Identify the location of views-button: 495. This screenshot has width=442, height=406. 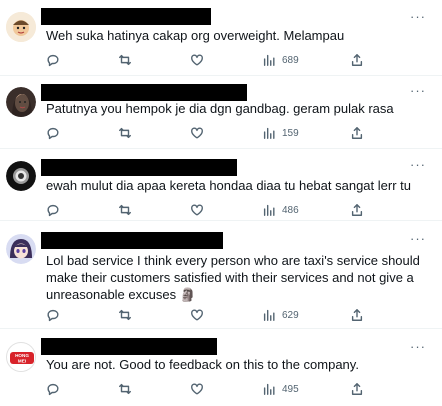
(280, 389).